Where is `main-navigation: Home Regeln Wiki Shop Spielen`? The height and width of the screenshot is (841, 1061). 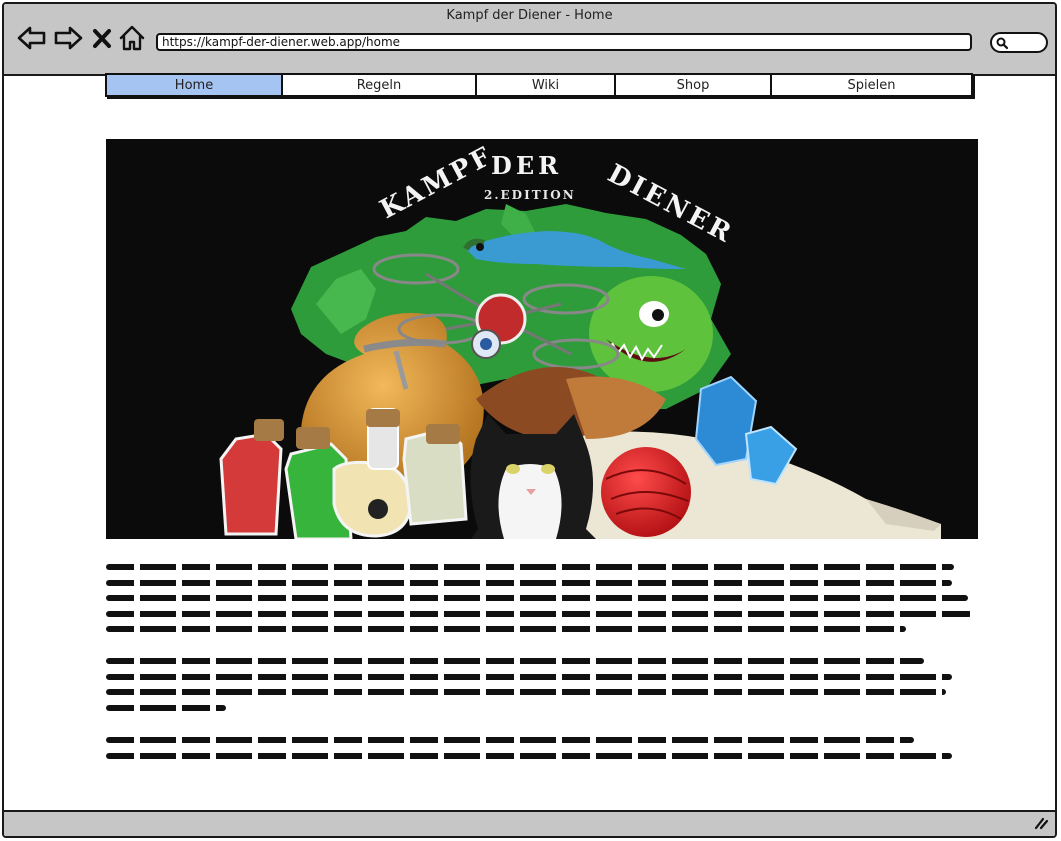 main-navigation: Home Regeln Wiki Shop Spielen is located at coordinates (539, 85).